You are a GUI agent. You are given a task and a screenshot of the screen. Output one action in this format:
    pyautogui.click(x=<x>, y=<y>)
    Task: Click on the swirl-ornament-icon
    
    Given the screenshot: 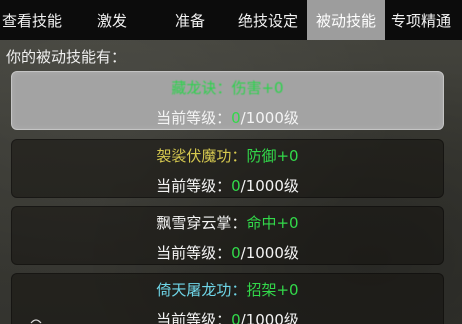 What is the action you would take?
    pyautogui.click(x=36, y=321)
    